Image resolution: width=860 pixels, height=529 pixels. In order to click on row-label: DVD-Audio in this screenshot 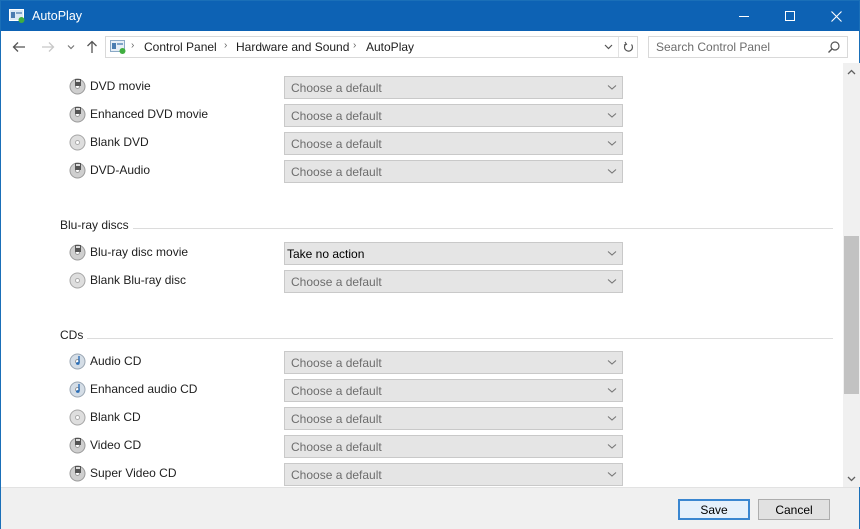, I will do `click(120, 170)`.